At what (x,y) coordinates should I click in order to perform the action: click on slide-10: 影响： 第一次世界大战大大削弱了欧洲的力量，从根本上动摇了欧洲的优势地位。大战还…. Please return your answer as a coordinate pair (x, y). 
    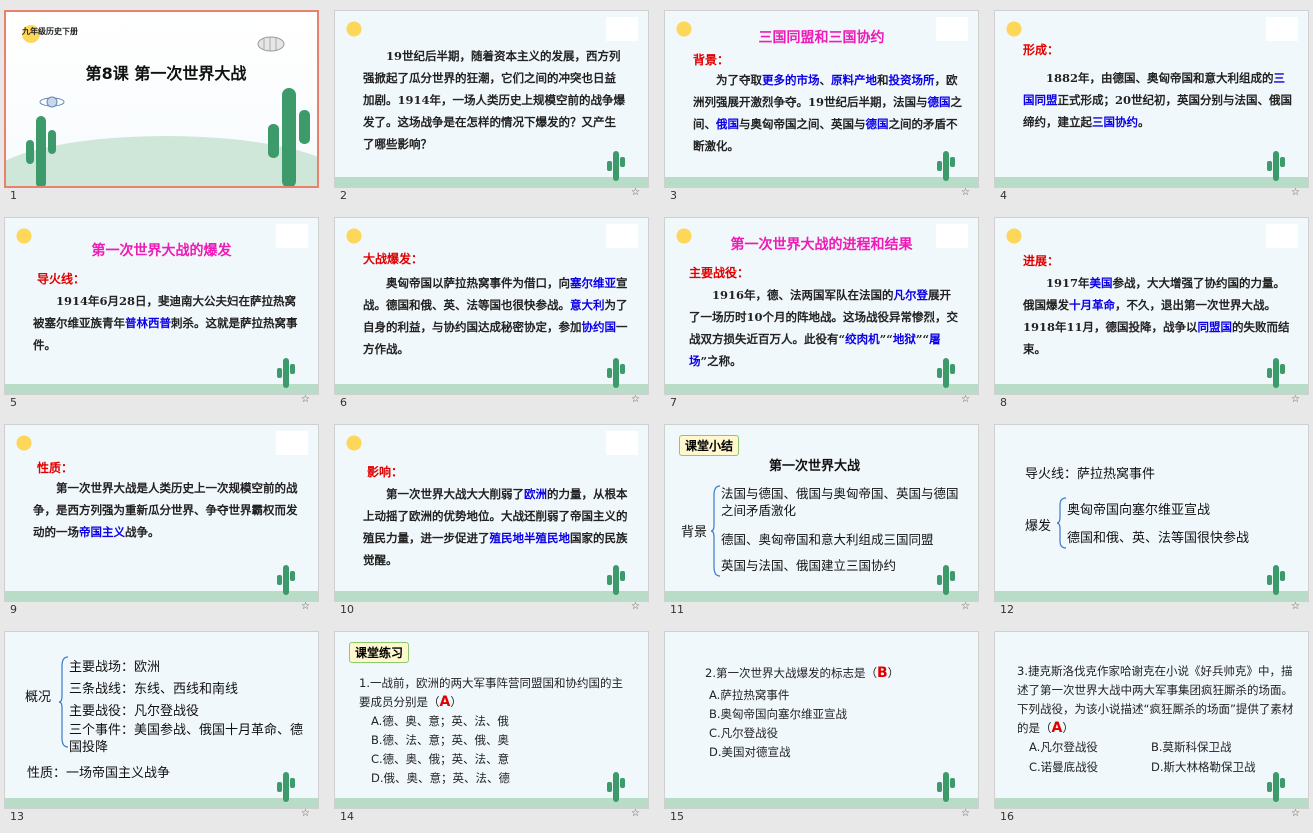
    Looking at the image, I should click on (491, 513).